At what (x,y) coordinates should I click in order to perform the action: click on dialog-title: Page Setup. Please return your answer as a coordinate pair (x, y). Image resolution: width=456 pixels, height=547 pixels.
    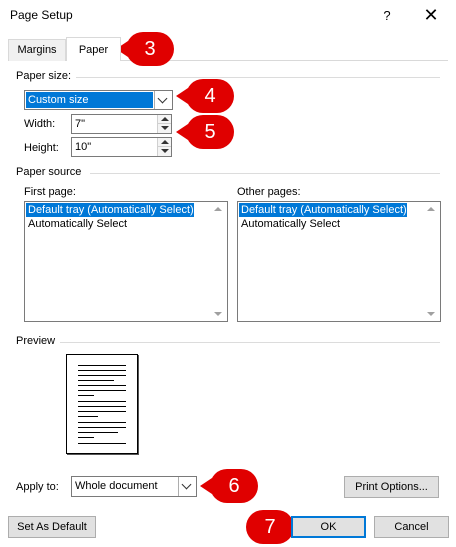
    Looking at the image, I should click on (41, 15).